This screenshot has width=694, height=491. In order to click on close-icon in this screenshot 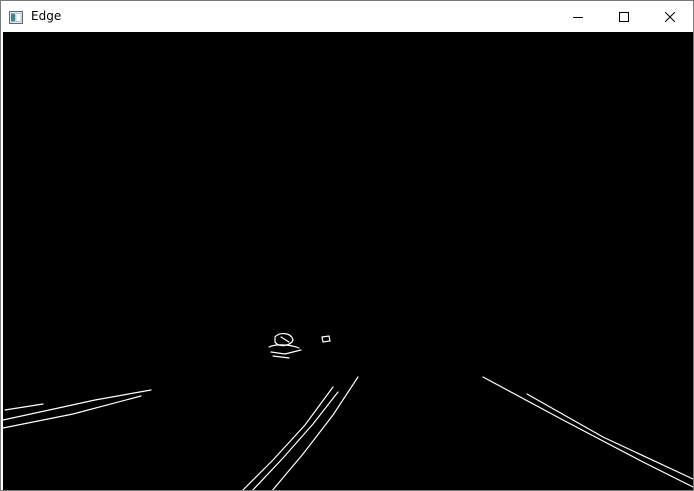, I will do `click(670, 16)`.